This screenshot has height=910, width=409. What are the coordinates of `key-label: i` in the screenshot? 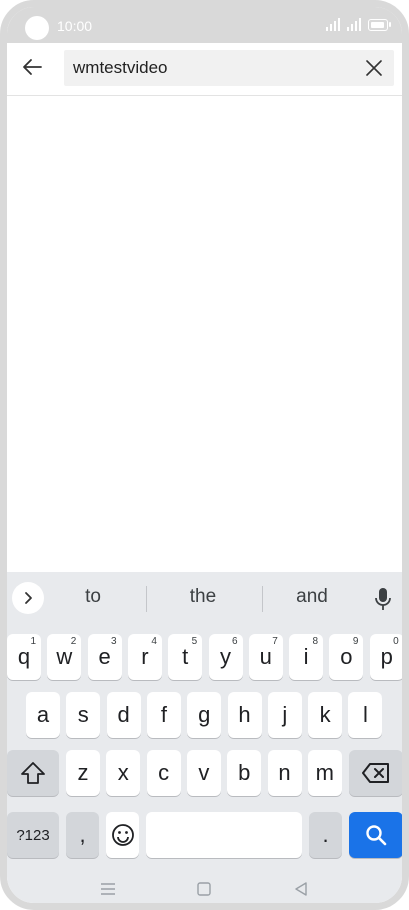 It's located at (306, 656).